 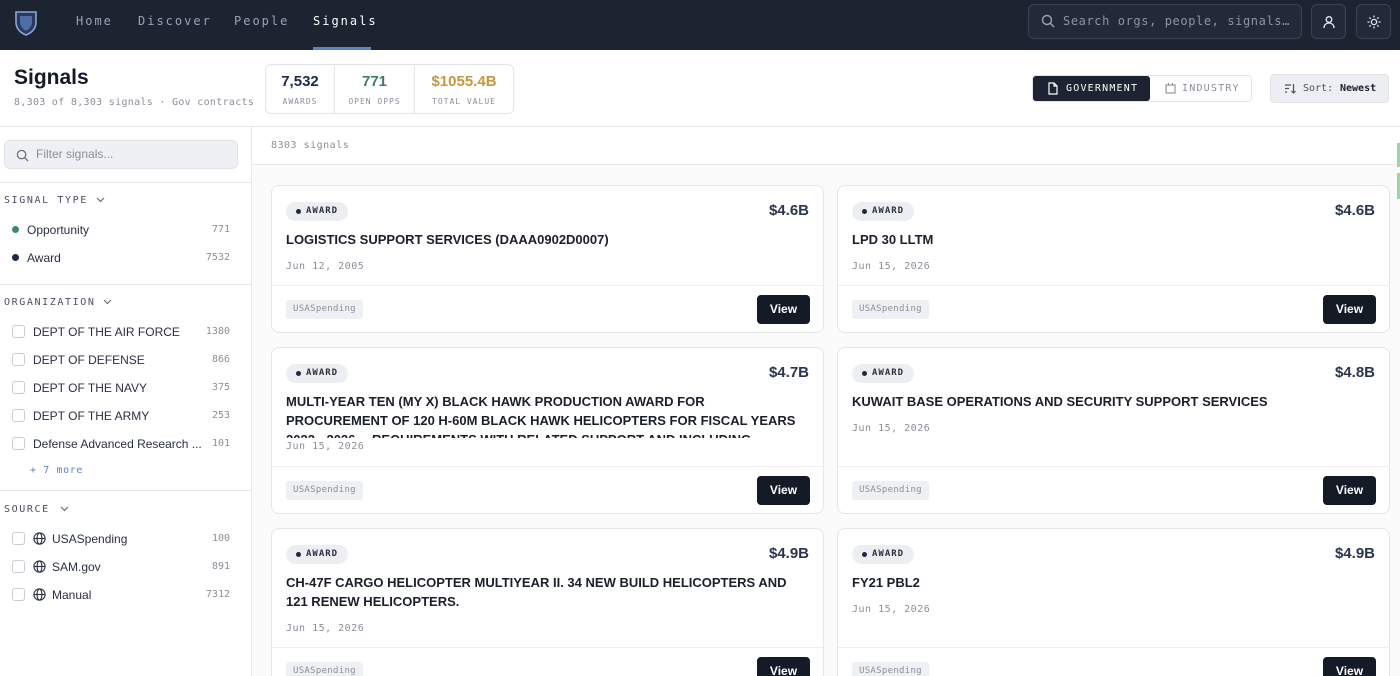 I want to click on stat-awards-value: 7,532, so click(x=300, y=81).